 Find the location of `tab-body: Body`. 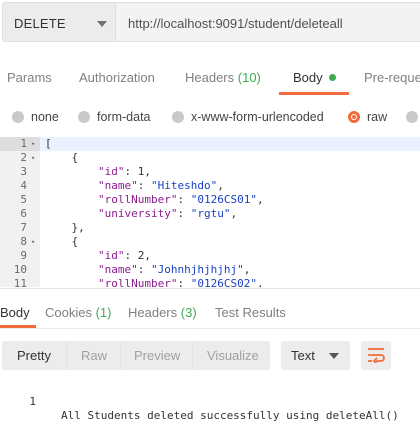

tab-body: Body is located at coordinates (314, 77).